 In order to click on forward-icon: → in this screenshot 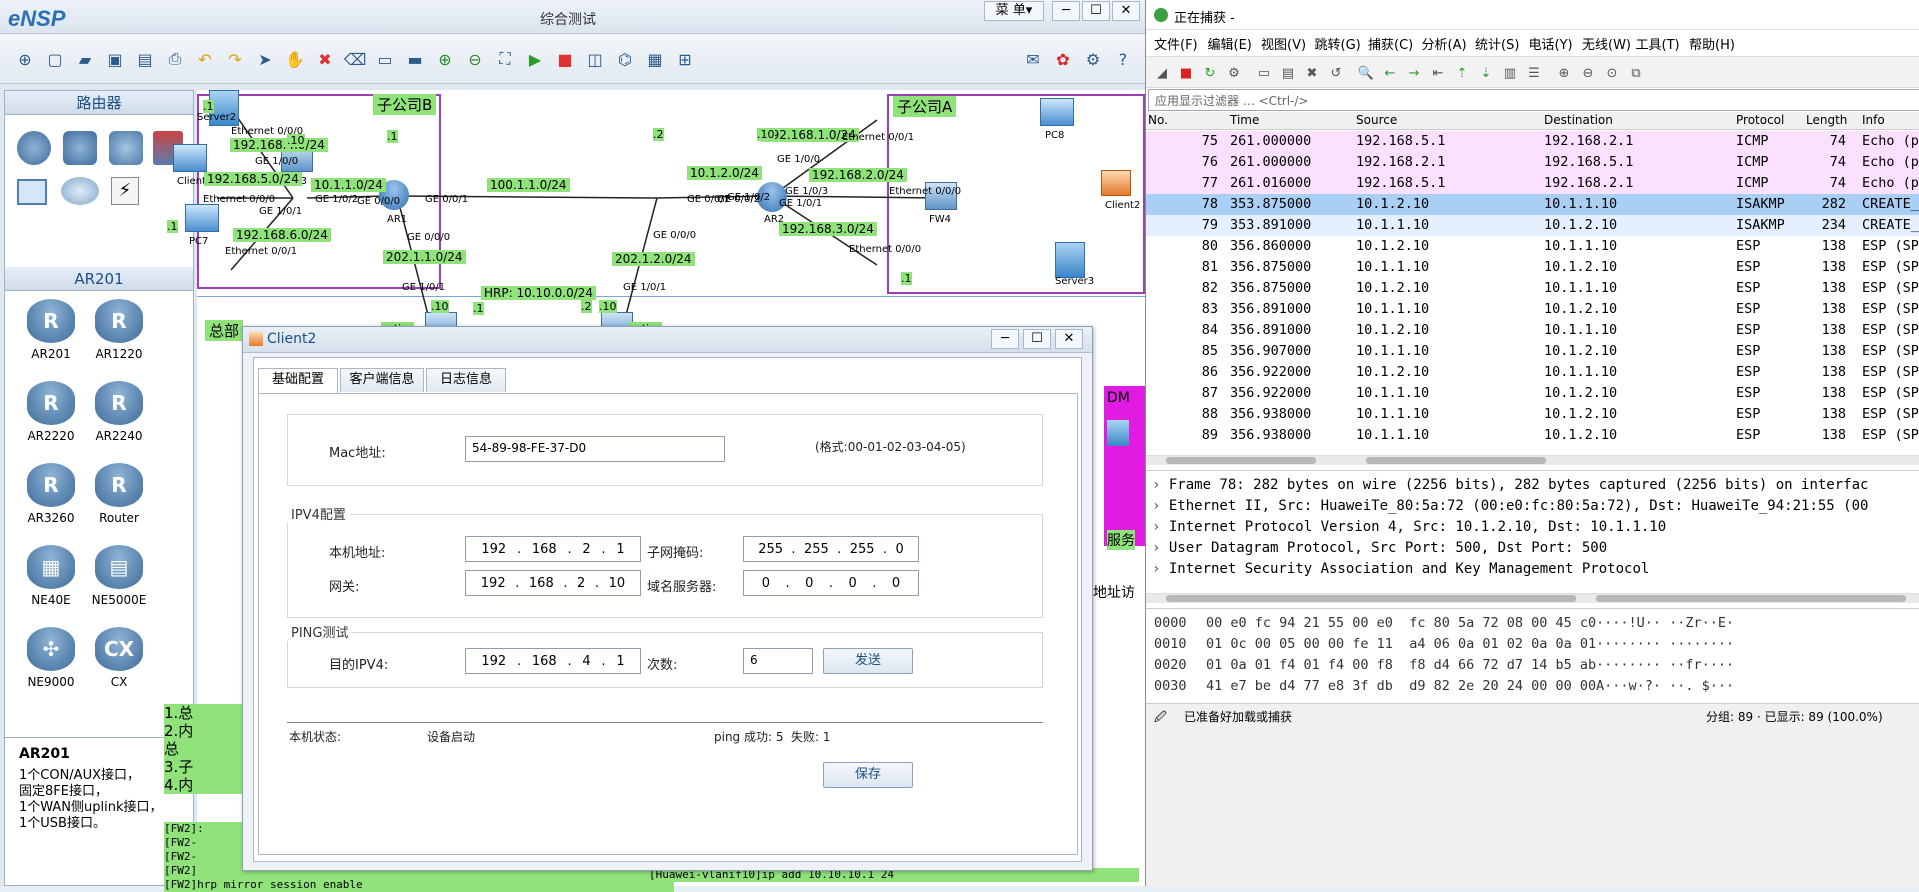, I will do `click(1414, 73)`.